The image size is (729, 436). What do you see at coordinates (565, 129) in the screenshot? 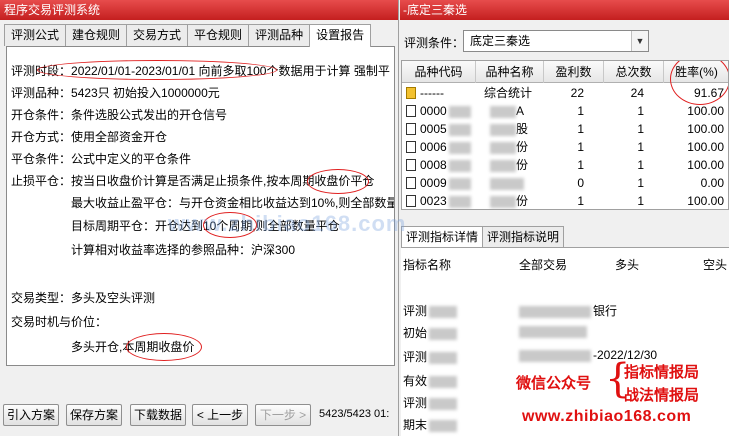
I see `table-row: 0005 股 1 1 100.00` at bounding box center [565, 129].